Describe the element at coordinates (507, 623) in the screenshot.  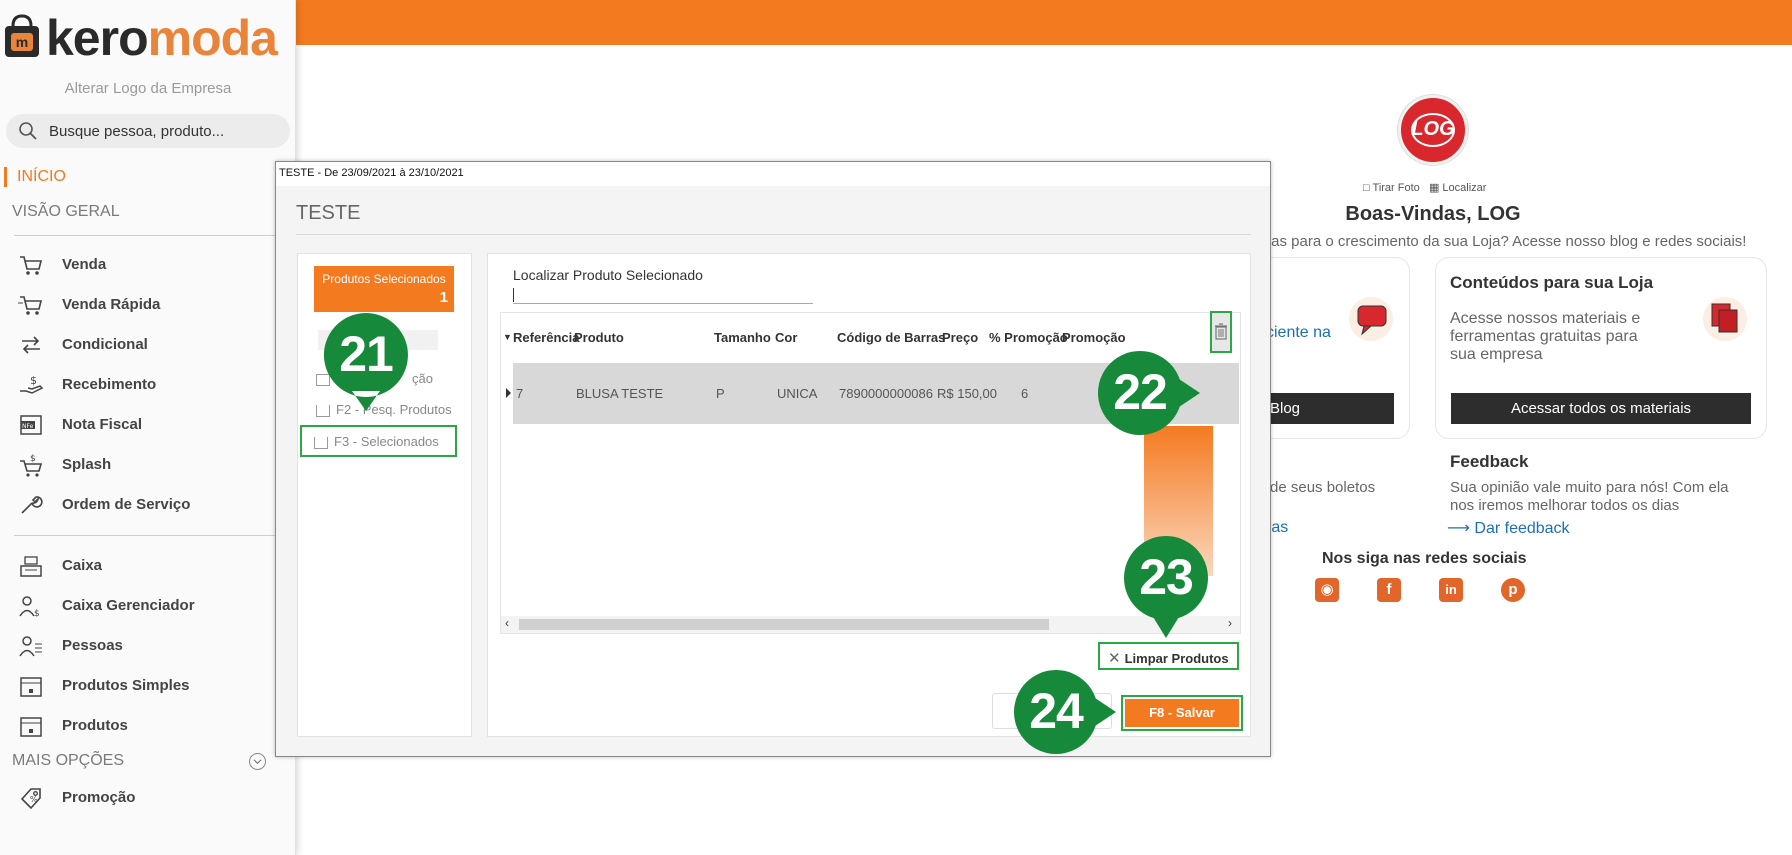
I see `chevron-left-icon: ‹` at that location.